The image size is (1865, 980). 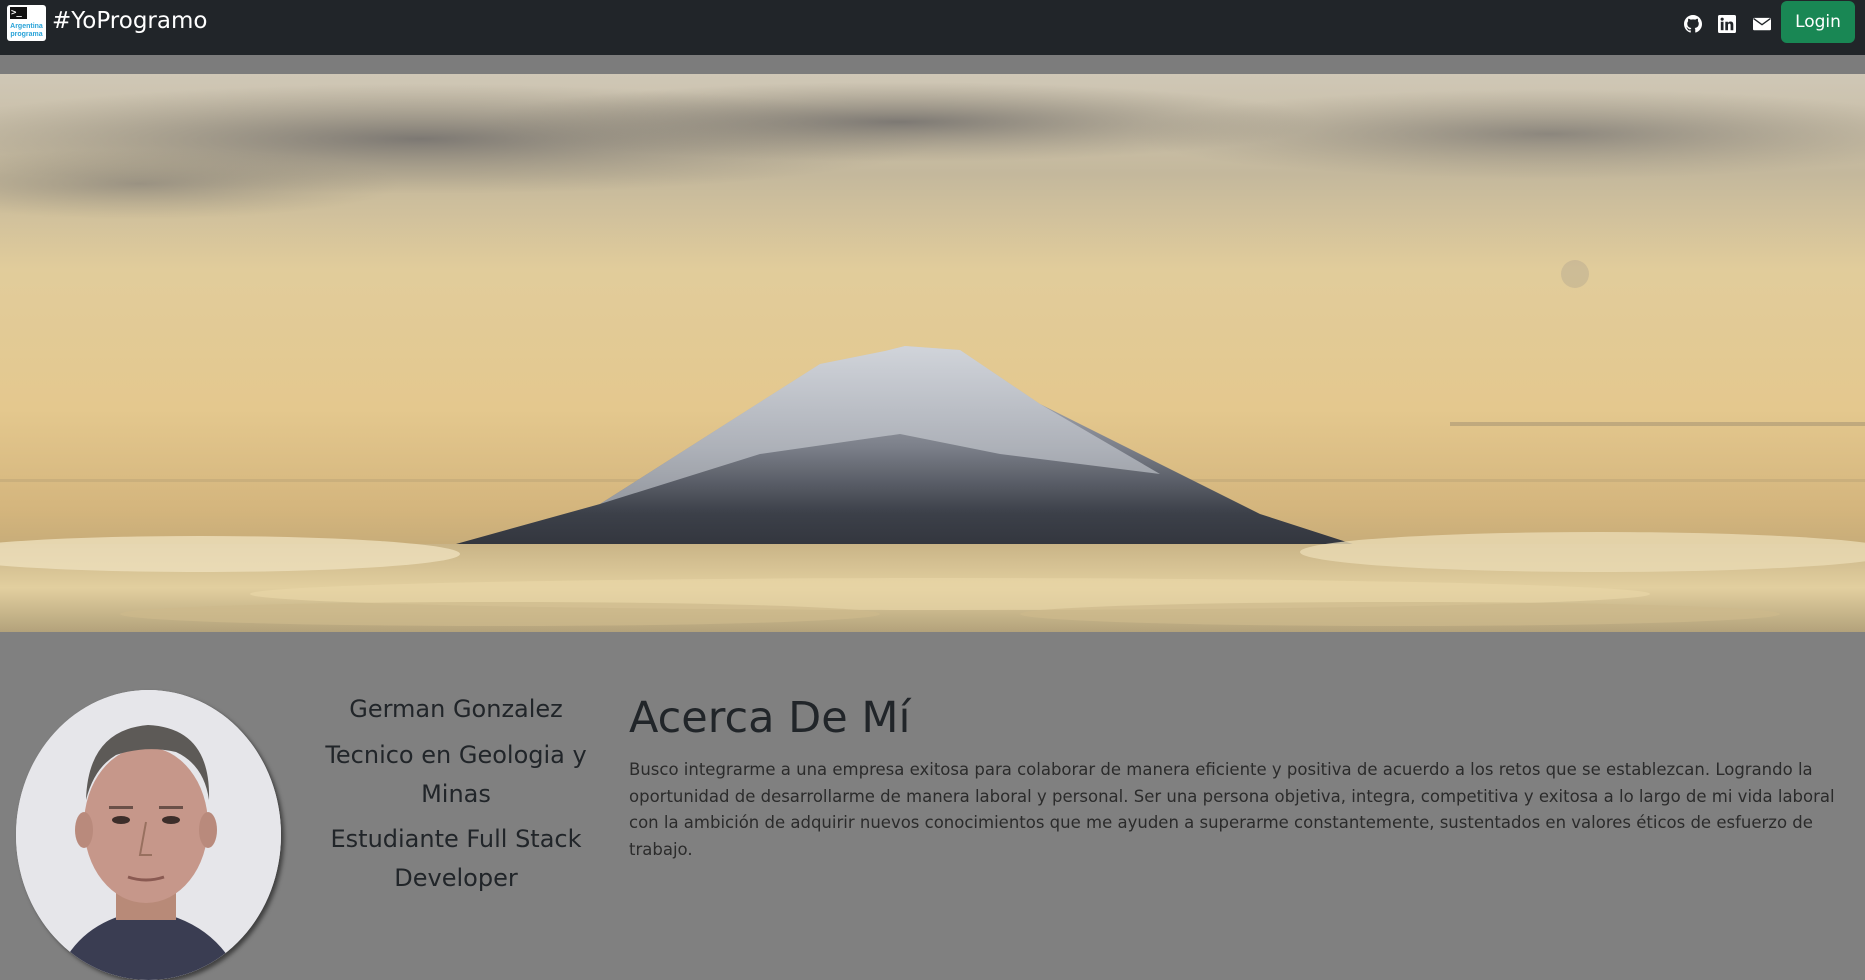 I want to click on brand-logo-line1: Argentina, so click(x=26, y=26).